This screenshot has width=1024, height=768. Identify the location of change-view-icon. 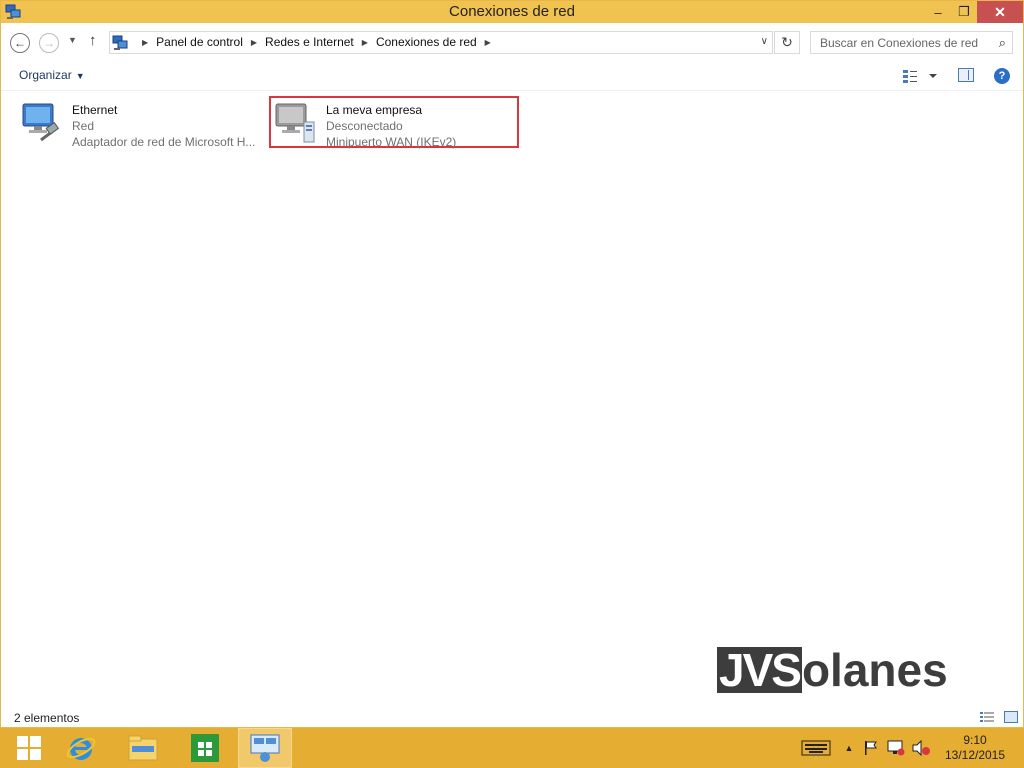
(921, 76).